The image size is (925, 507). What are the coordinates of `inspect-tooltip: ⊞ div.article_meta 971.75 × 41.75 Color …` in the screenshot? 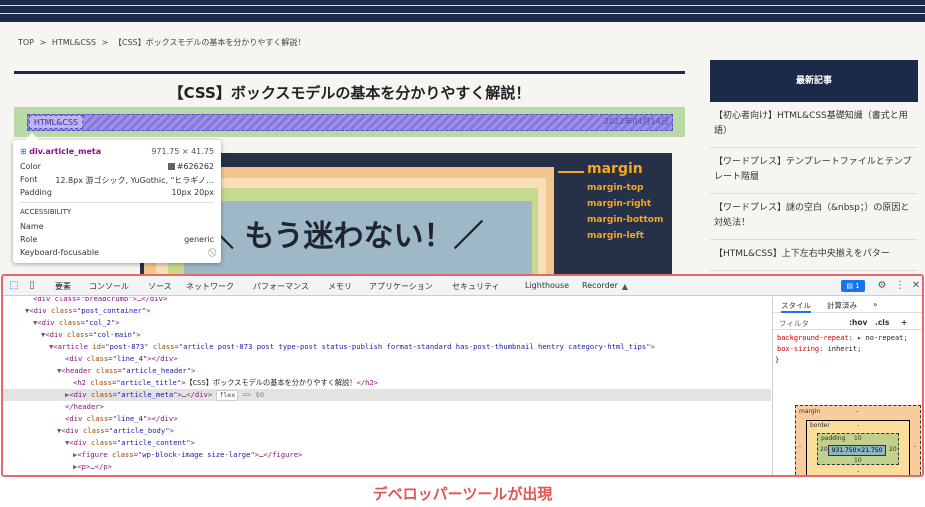 It's located at (117, 201).